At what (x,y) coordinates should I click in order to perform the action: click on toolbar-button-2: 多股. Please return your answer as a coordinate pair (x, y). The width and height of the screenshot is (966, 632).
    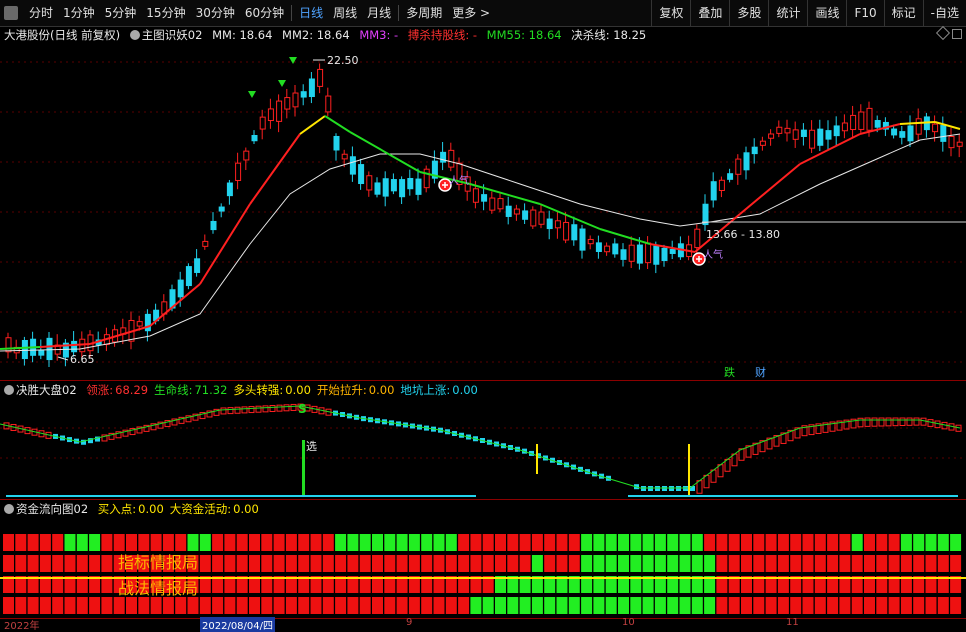
    Looking at the image, I should click on (748, 13).